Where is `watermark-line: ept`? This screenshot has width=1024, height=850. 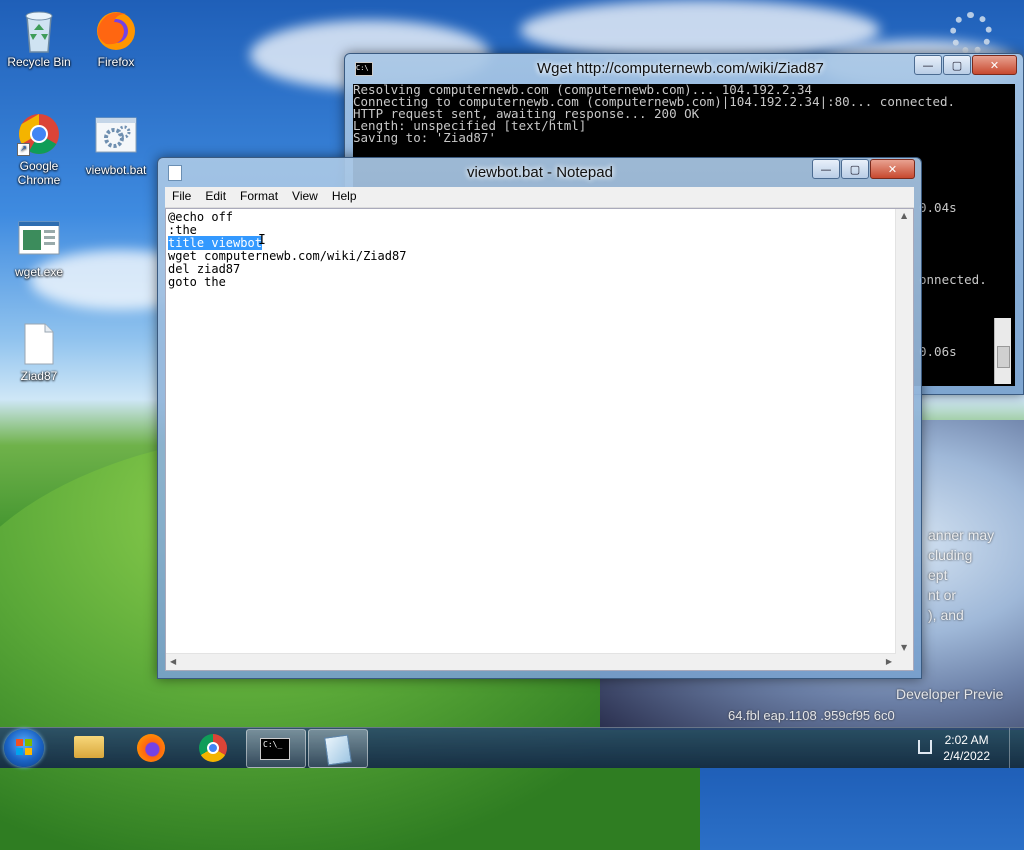
watermark-line: ept is located at coordinates (938, 575).